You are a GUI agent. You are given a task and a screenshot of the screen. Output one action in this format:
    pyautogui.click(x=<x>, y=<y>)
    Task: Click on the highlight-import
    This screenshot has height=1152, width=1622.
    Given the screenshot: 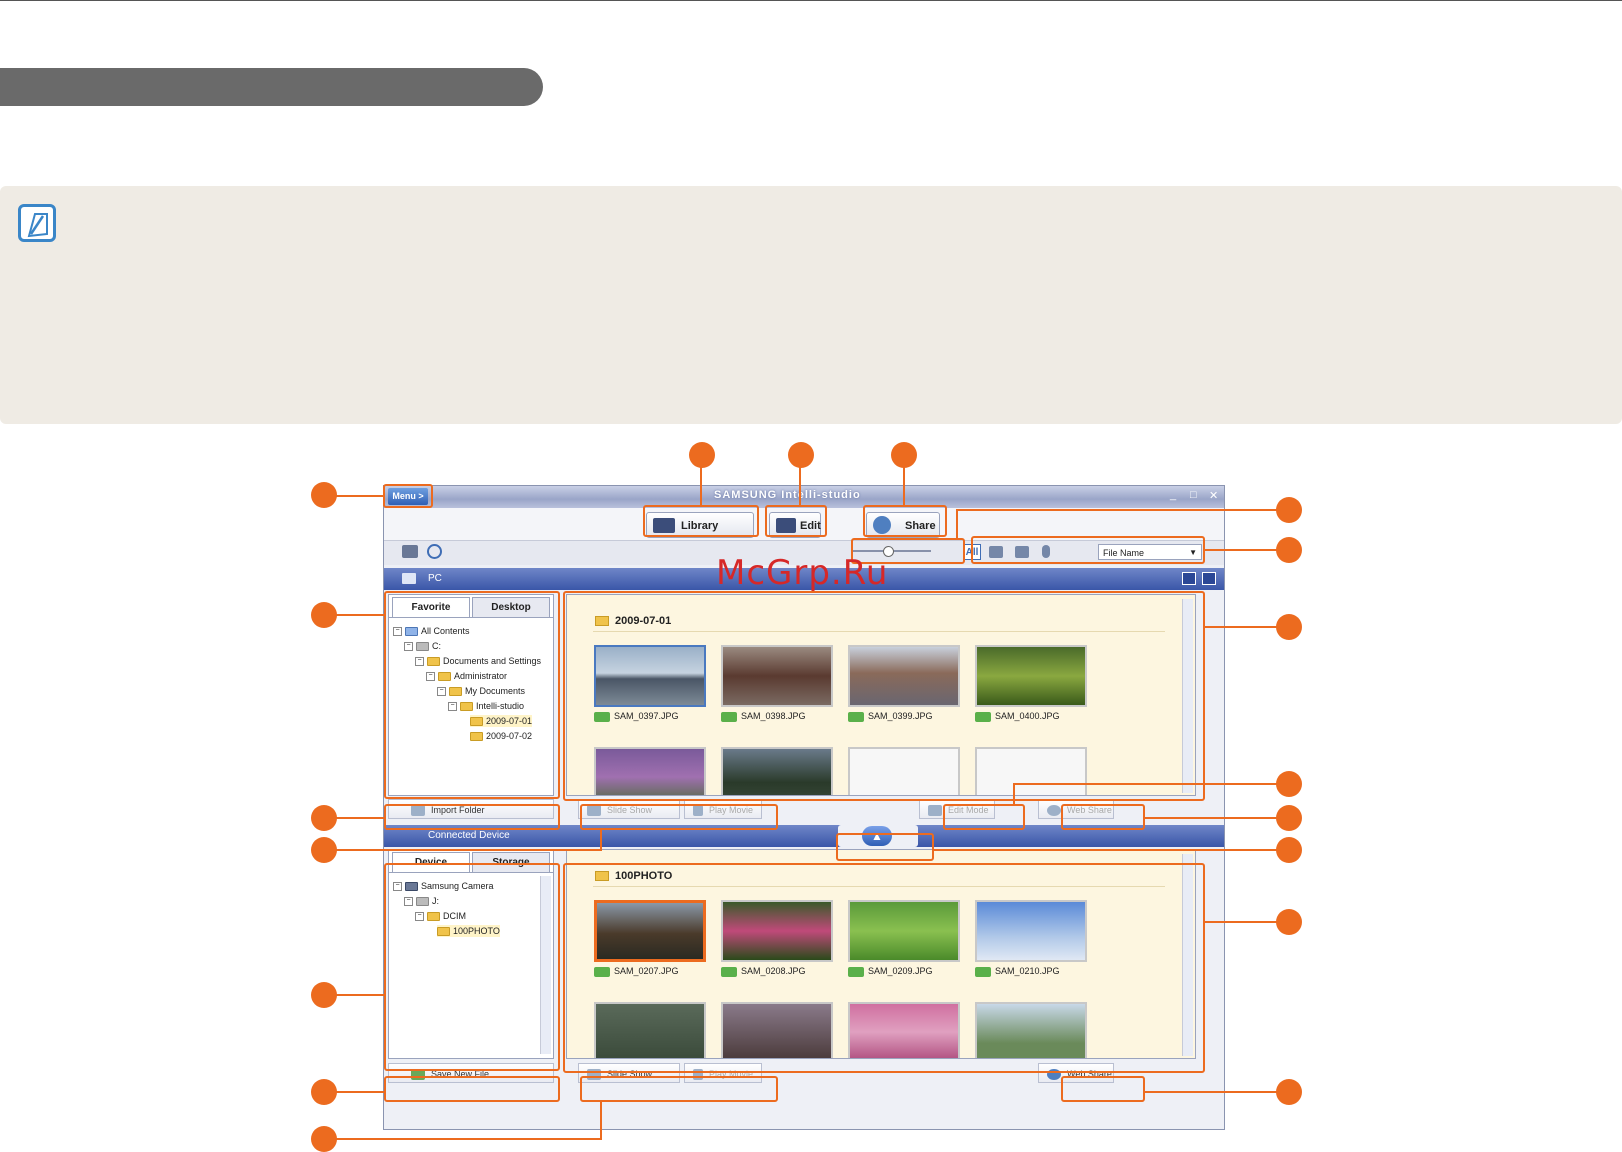 What is the action you would take?
    pyautogui.click(x=472, y=817)
    